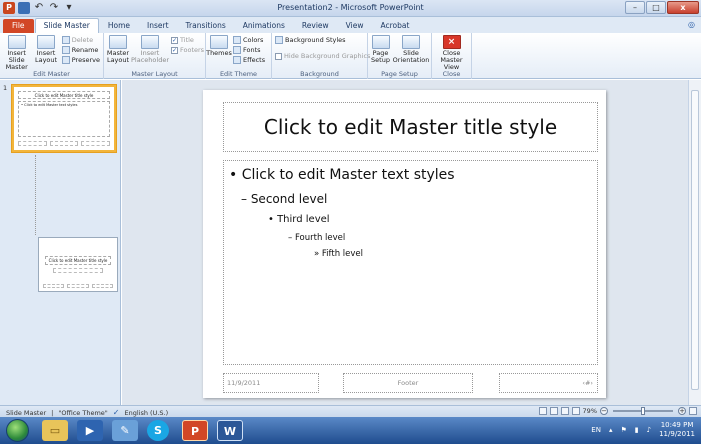  I want to click on footer-placeholder: Footer, so click(408, 383).